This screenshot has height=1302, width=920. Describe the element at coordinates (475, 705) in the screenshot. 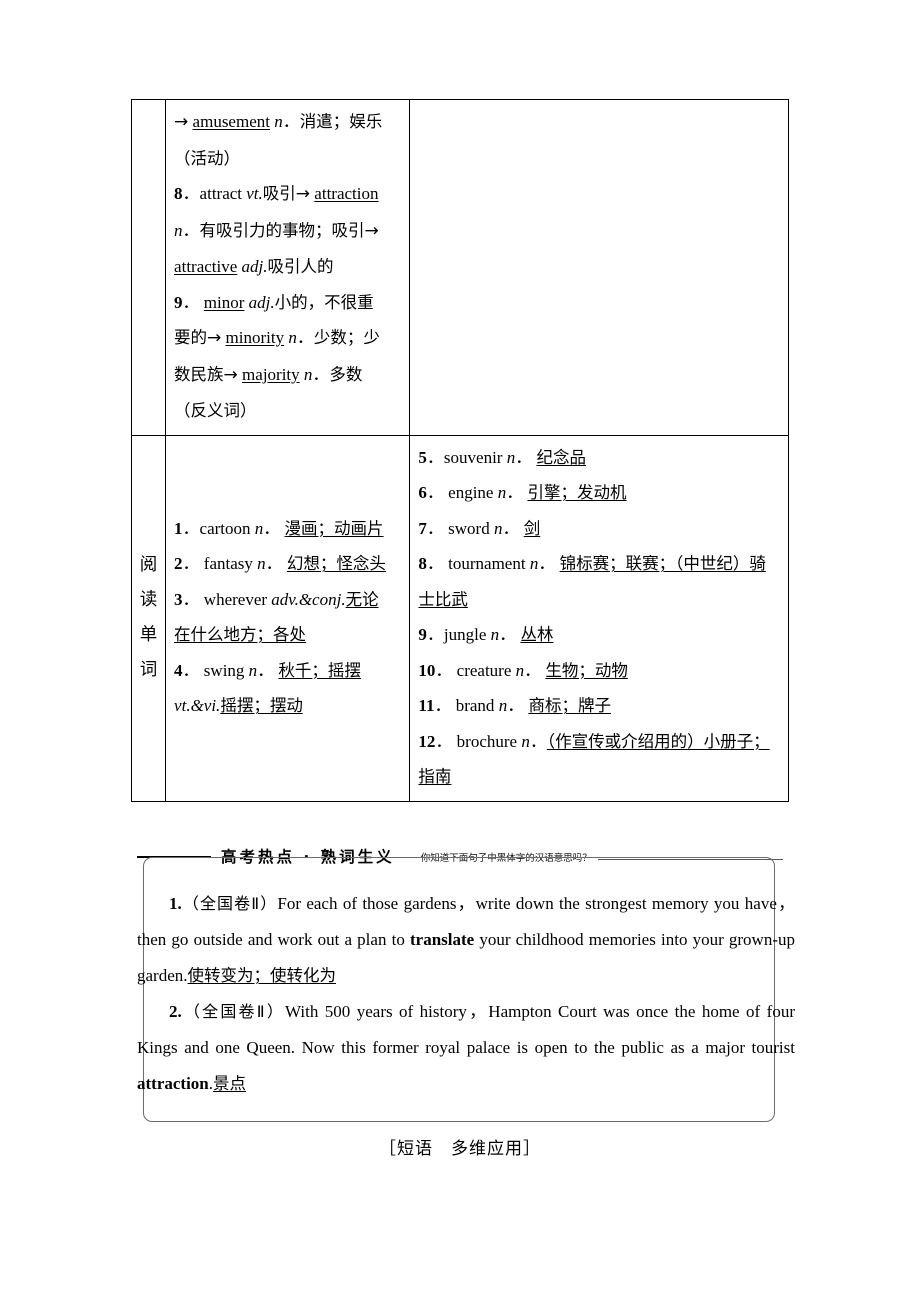

I see `word: brand` at that location.